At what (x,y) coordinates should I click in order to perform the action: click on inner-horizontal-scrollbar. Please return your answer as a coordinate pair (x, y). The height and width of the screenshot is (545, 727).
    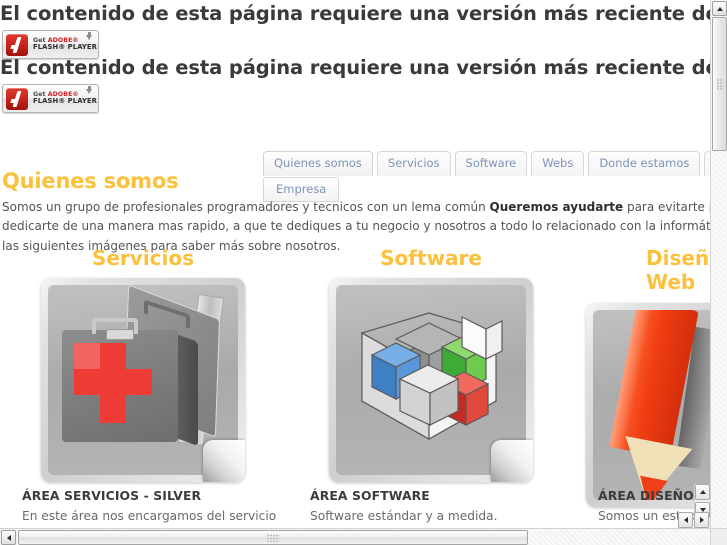
    Looking at the image, I should click on (694, 520).